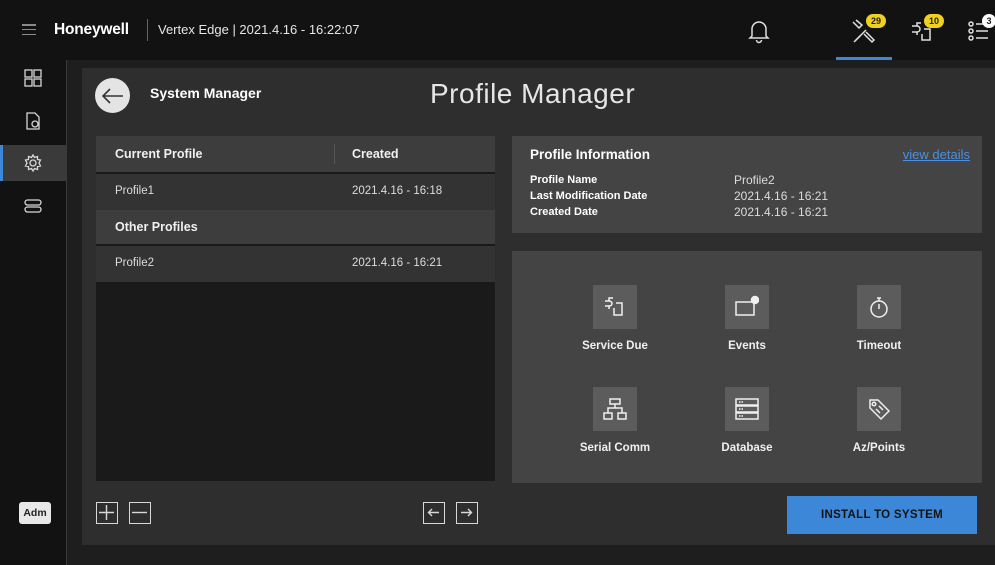 Image resolution: width=995 pixels, height=565 pixels. I want to click on rail-item-settings, so click(33, 163).